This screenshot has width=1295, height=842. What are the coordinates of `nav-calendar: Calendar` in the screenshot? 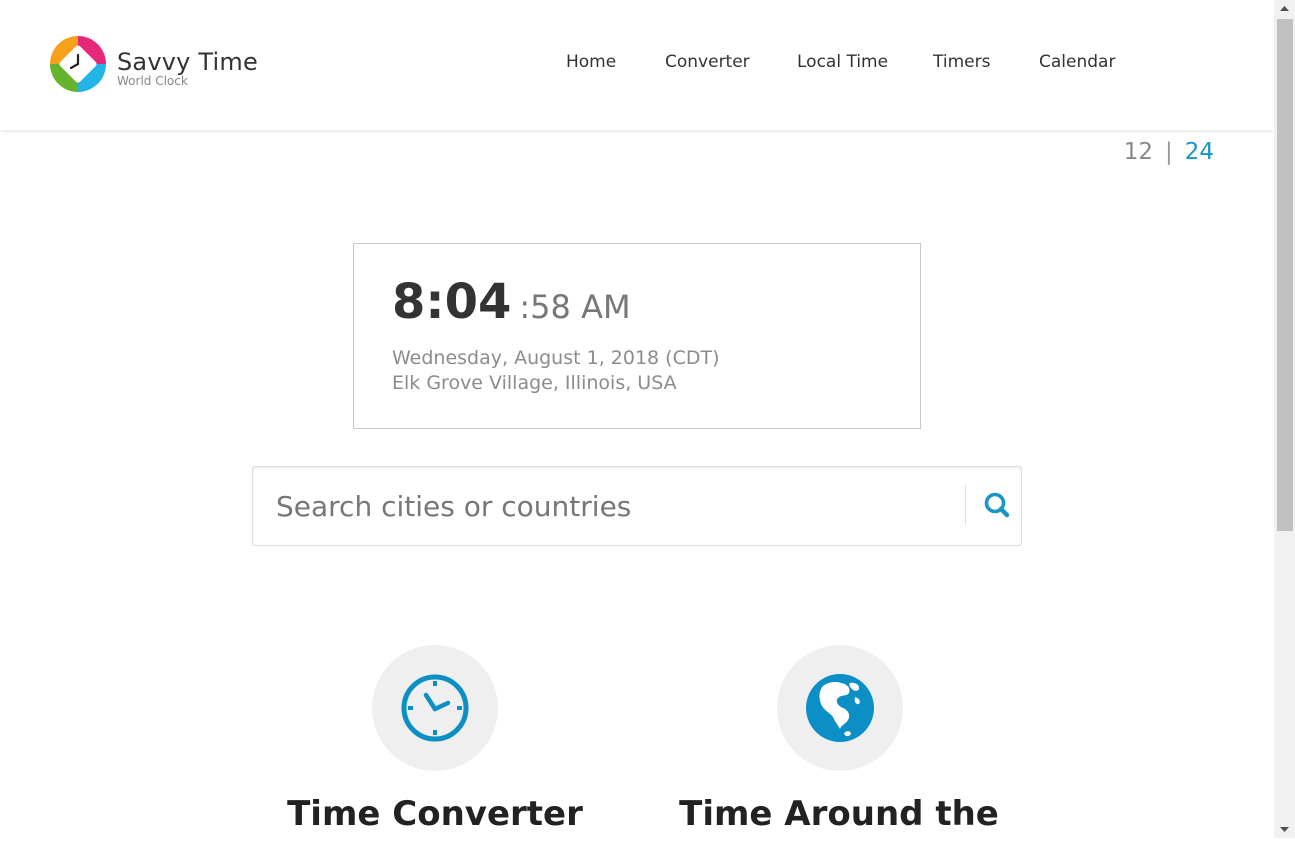 It's located at (1077, 62).